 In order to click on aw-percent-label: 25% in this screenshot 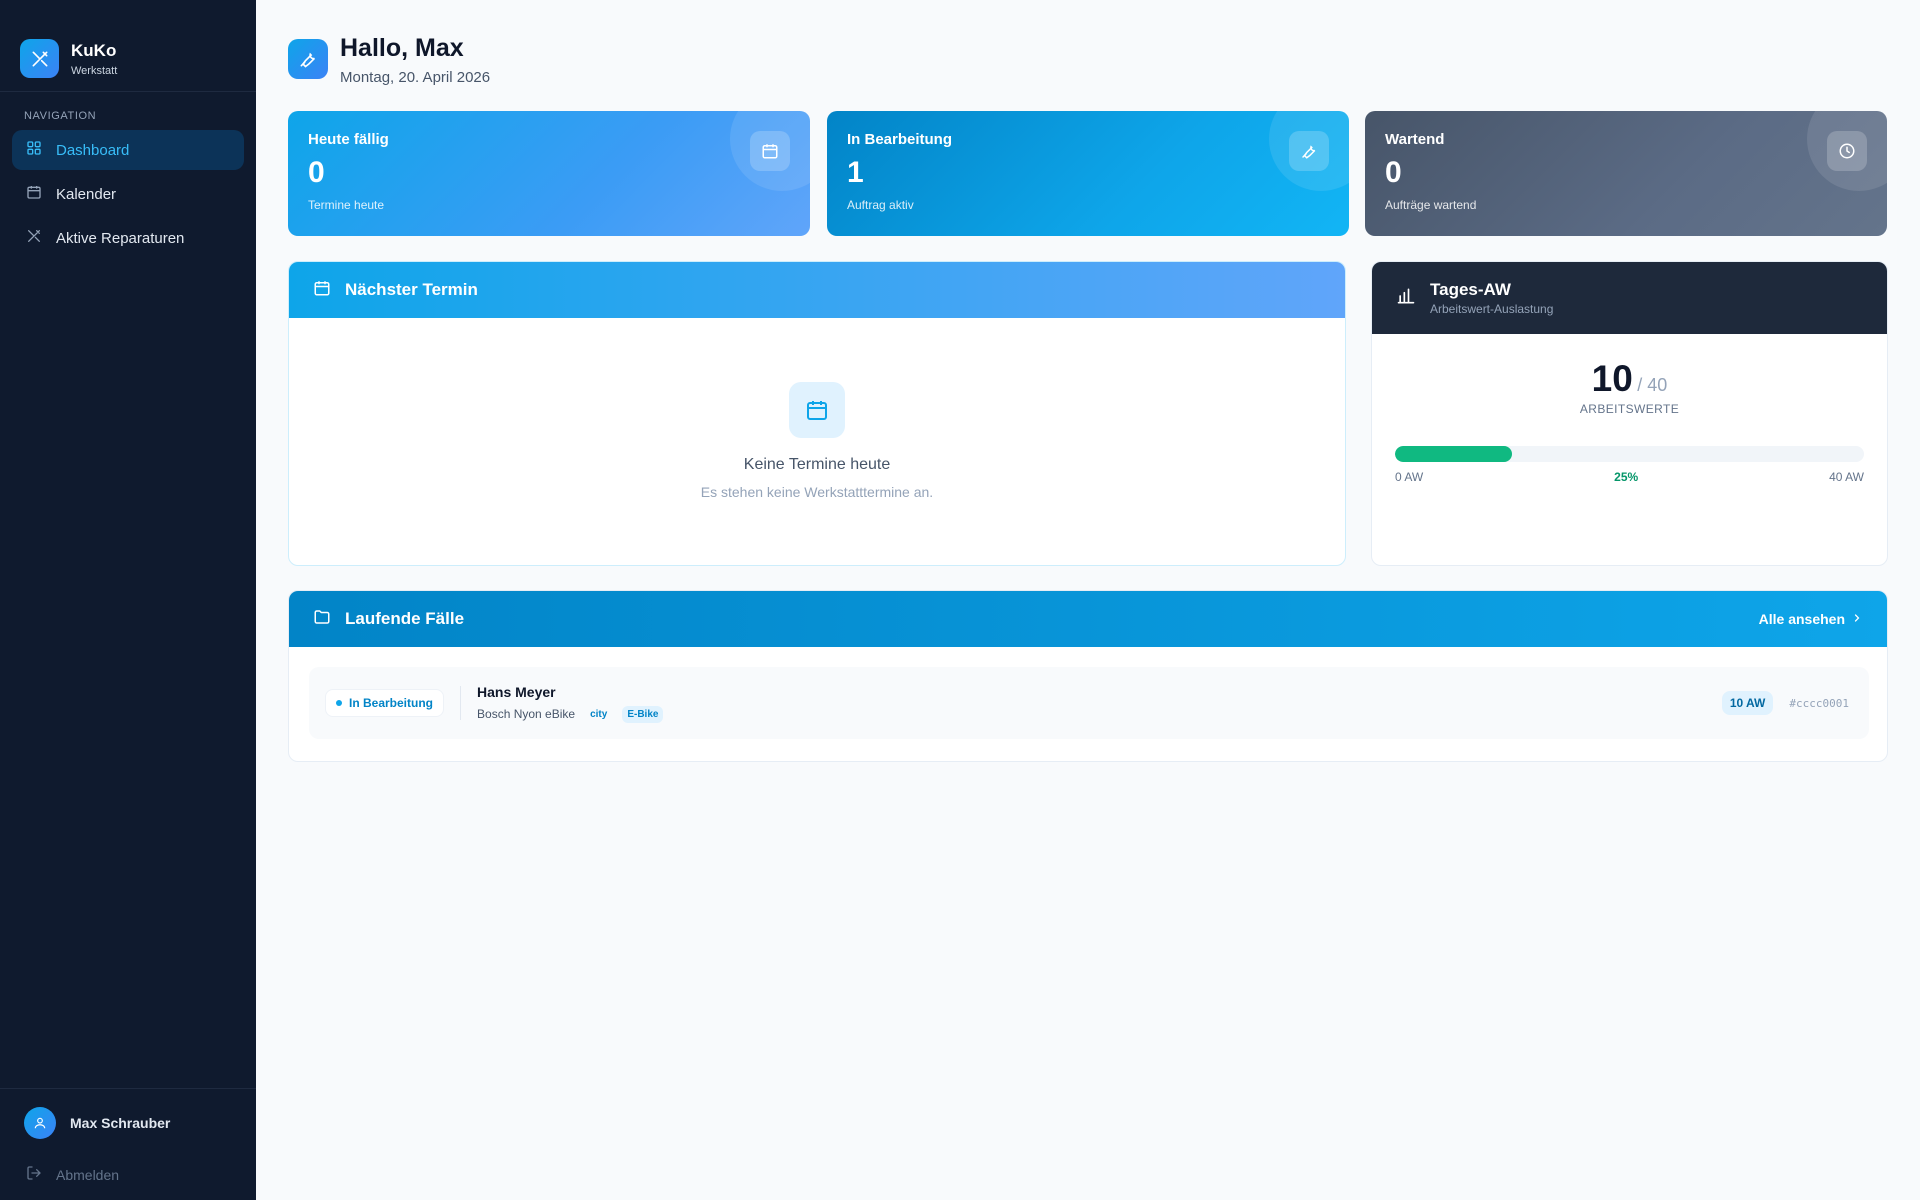, I will do `click(1626, 477)`.